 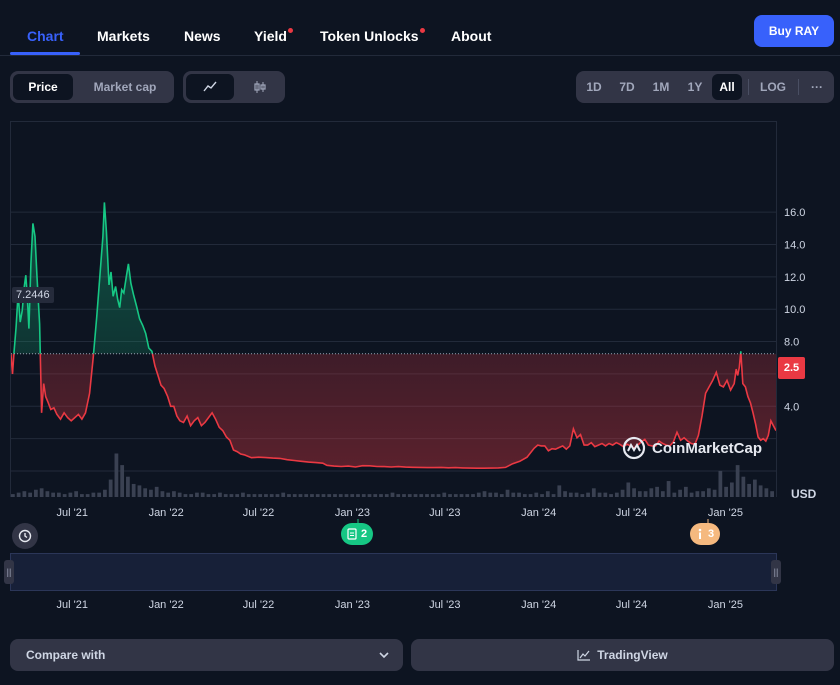 I want to click on tradingview-button: TradingView, so click(x=622, y=655).